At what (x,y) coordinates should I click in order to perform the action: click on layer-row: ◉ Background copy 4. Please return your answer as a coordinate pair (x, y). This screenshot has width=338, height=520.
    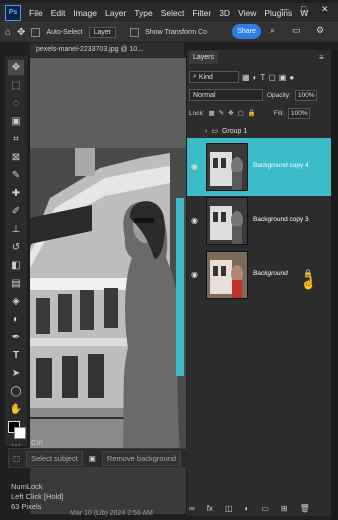
    Looking at the image, I should click on (259, 167).